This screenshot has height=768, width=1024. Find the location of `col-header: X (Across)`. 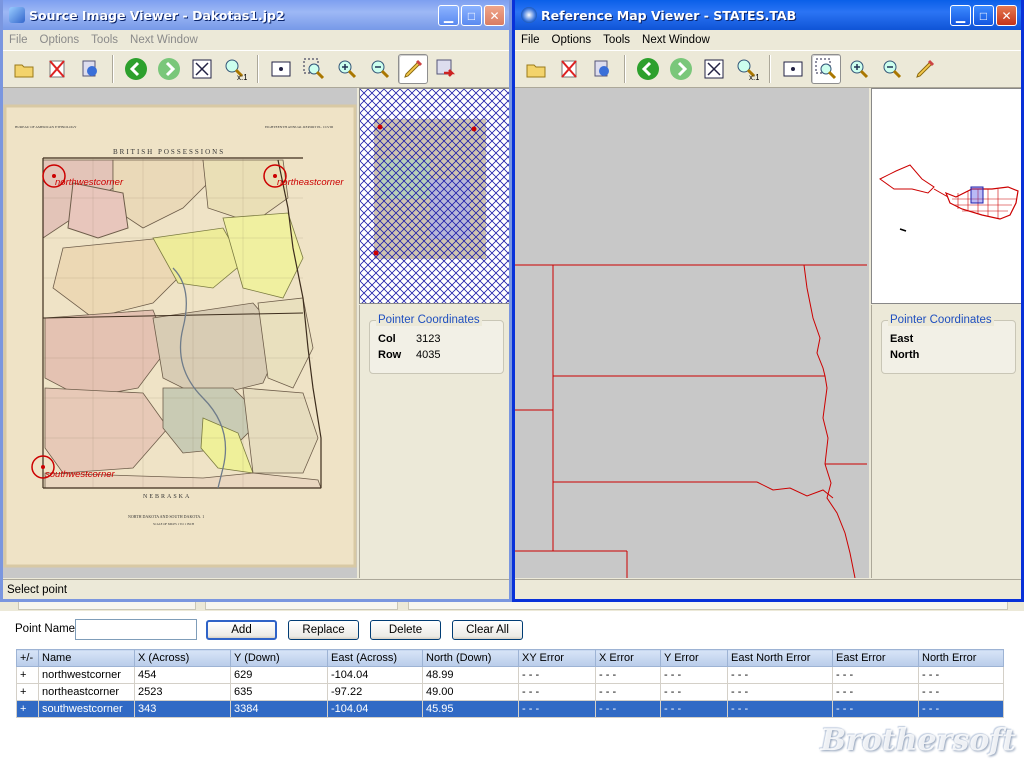

col-header: X (Across) is located at coordinates (182, 658).